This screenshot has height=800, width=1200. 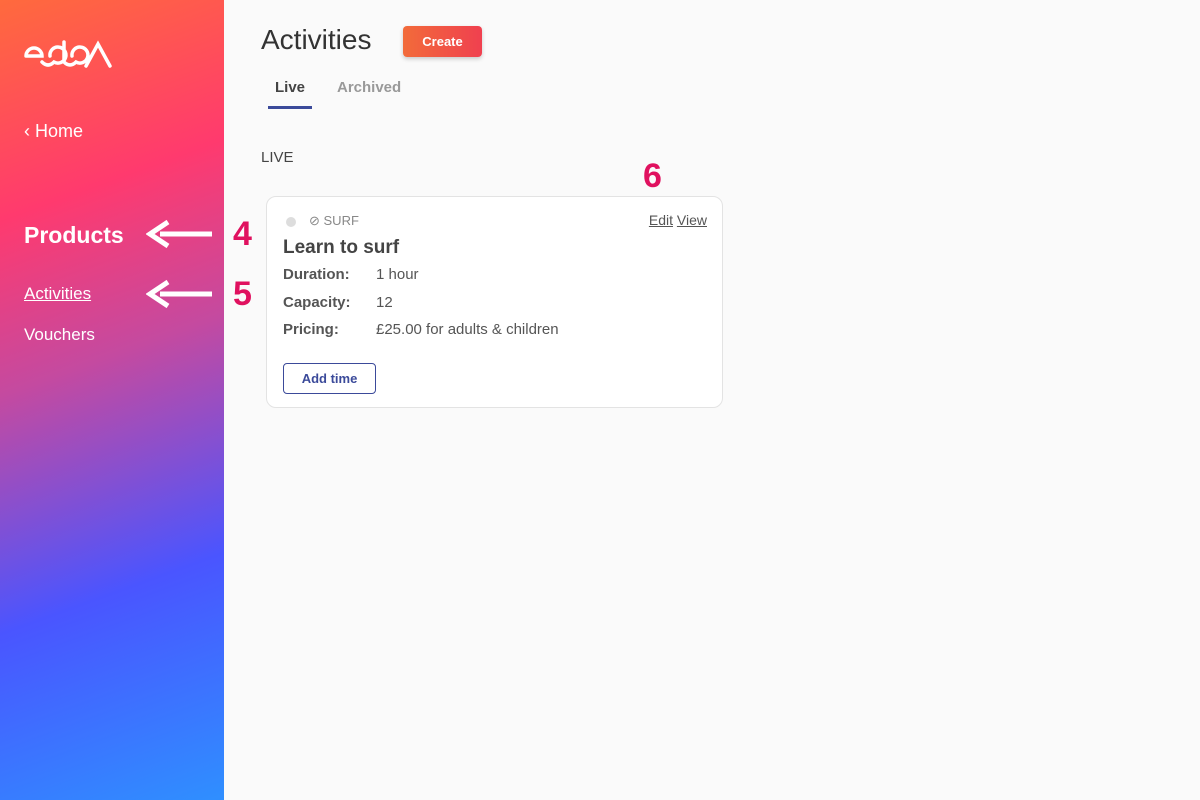 What do you see at coordinates (59, 131) in the screenshot?
I see `home-label: Home` at bounding box center [59, 131].